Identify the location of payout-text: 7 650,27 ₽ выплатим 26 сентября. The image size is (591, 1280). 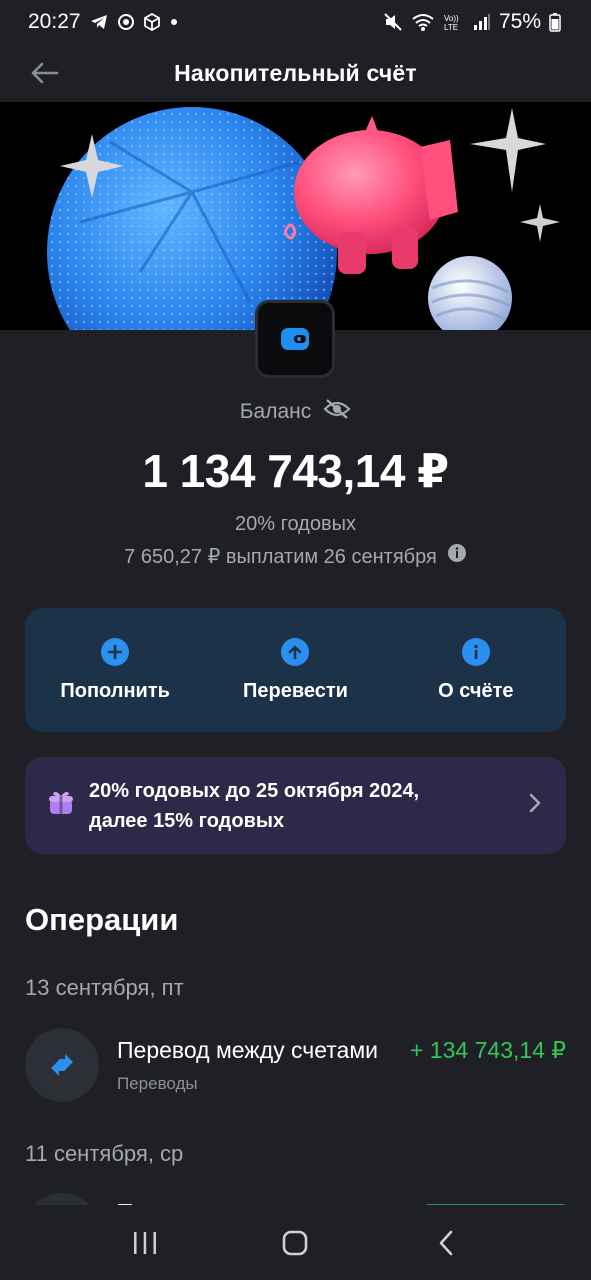
(280, 556).